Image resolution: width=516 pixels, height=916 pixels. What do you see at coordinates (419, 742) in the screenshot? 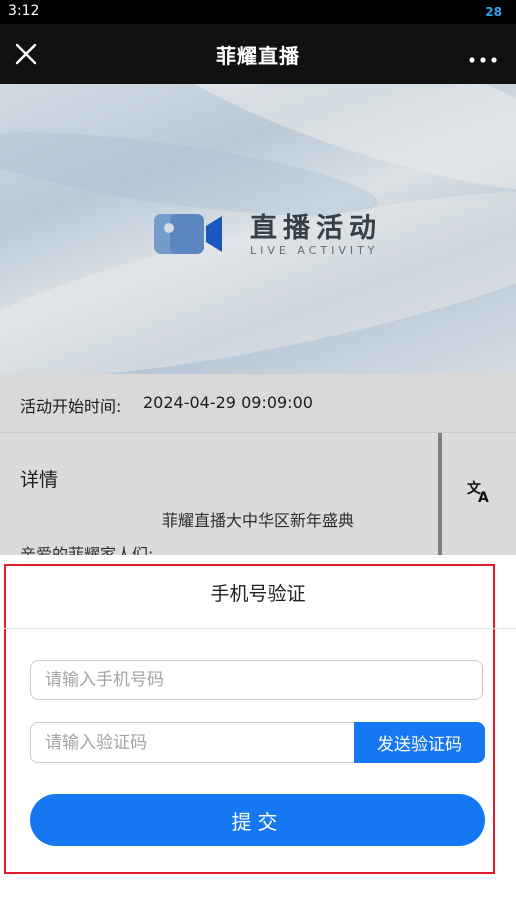
I see `send-code-button: 发送验证码` at bounding box center [419, 742].